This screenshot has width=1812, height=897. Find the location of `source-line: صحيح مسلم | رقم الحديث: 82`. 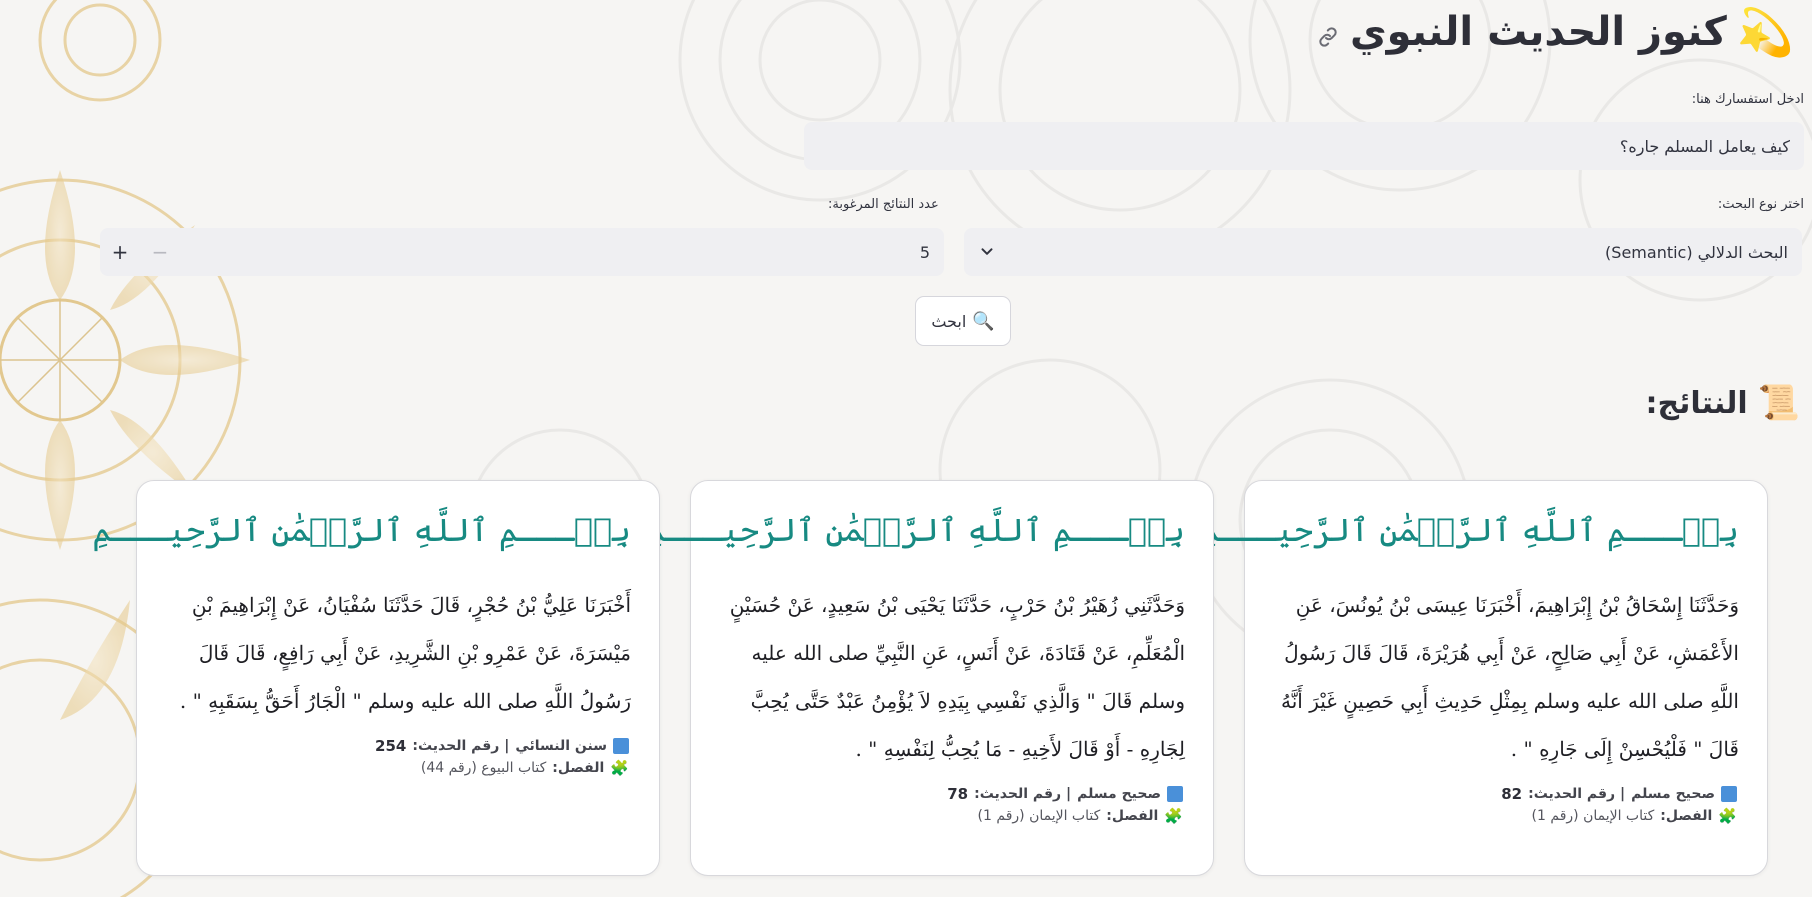

source-line: صحيح مسلم | رقم الحديث: 82 is located at coordinates (1505, 794).